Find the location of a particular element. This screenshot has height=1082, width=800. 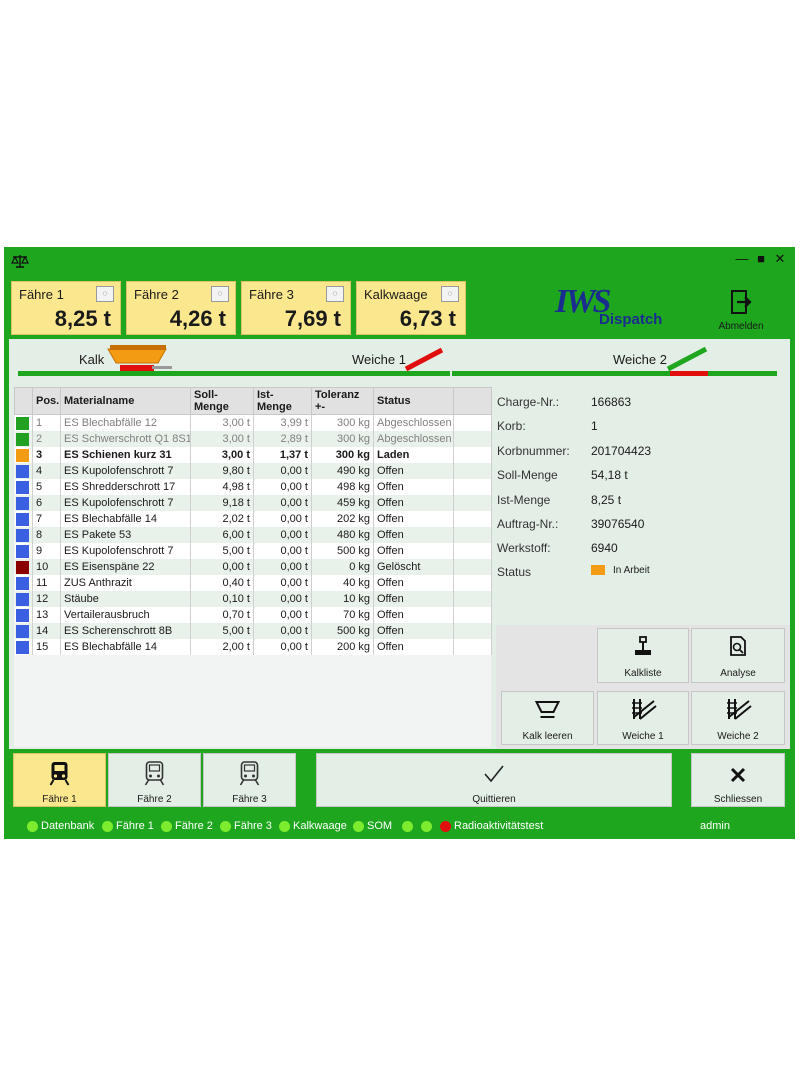

faehre2-label: Fähre 2 is located at coordinates (154, 799).